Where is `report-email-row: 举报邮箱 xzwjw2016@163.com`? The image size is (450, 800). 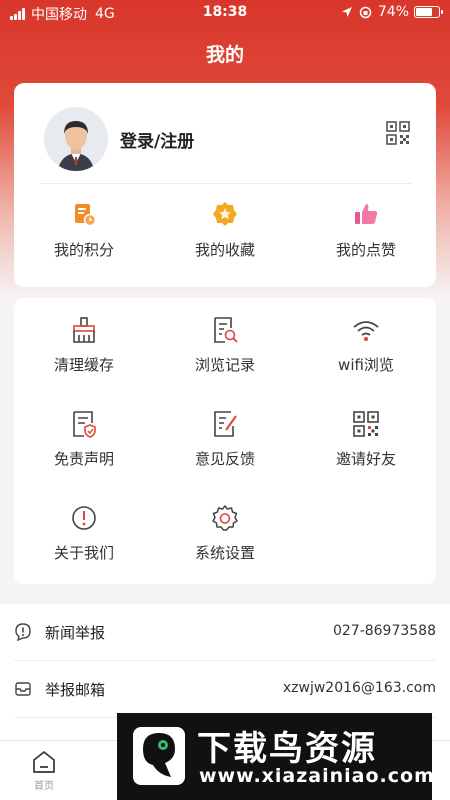 report-email-row: 举报邮箱 xzwjw2016@163.com is located at coordinates (225, 689).